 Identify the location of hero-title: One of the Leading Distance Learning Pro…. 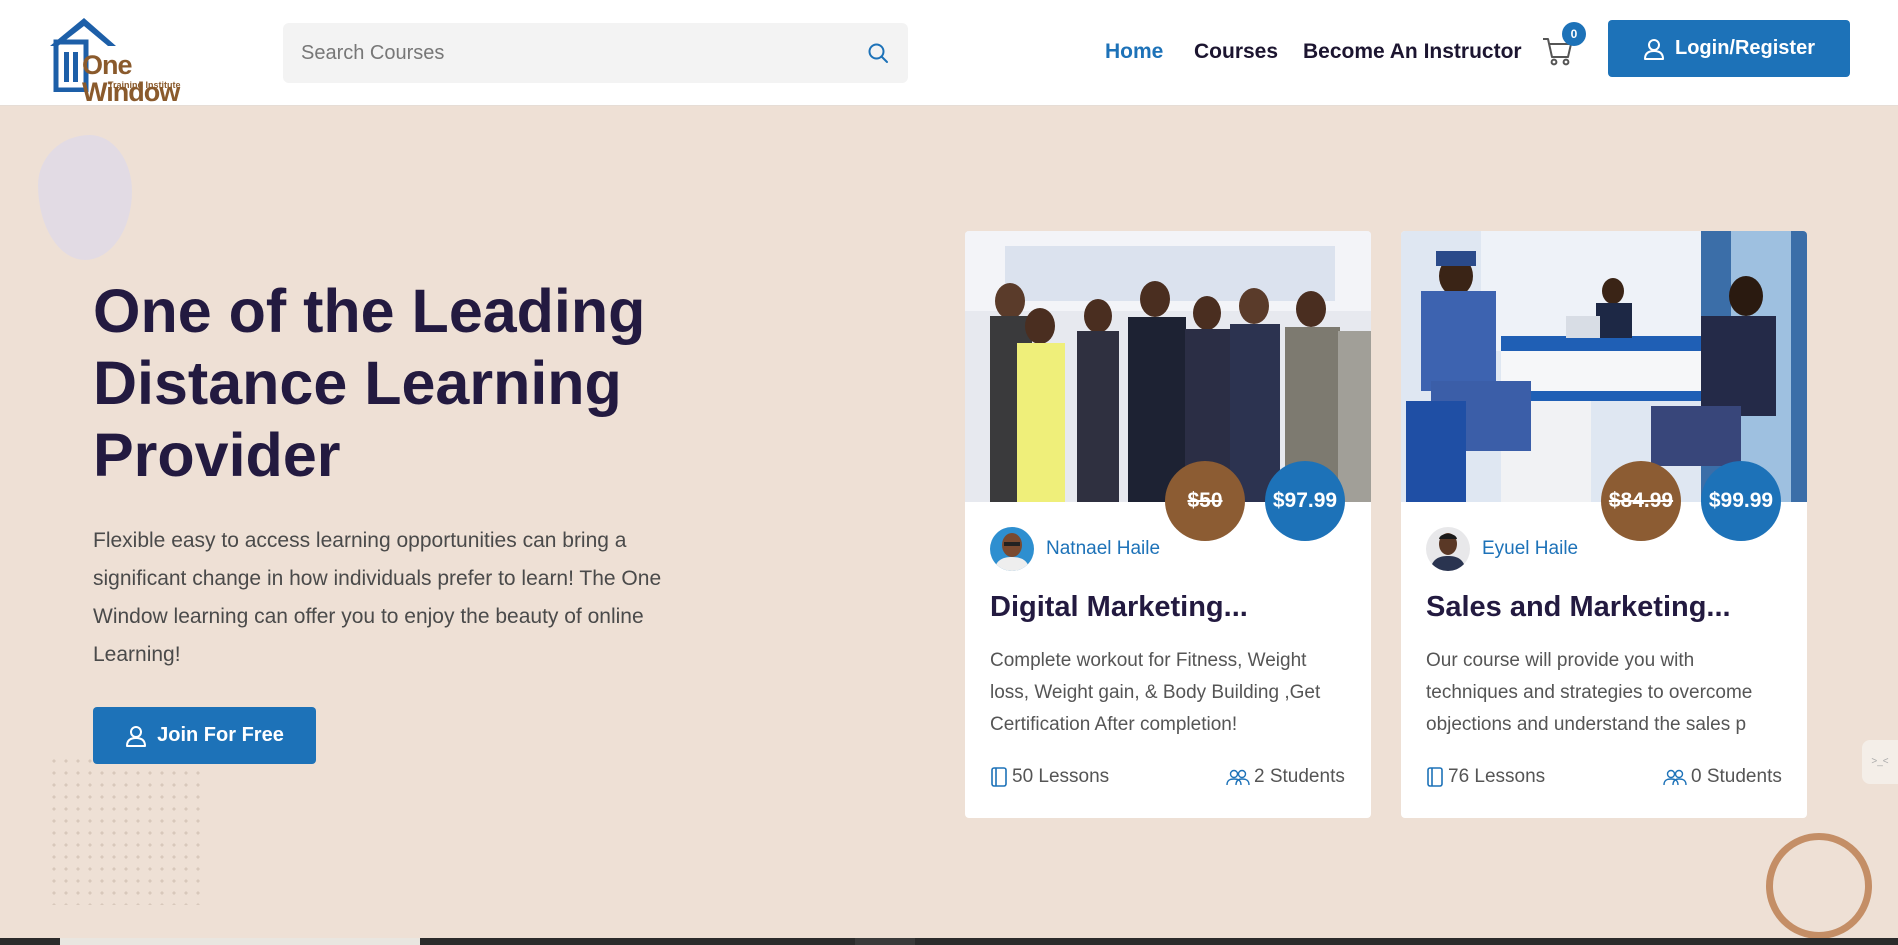
(369, 383).